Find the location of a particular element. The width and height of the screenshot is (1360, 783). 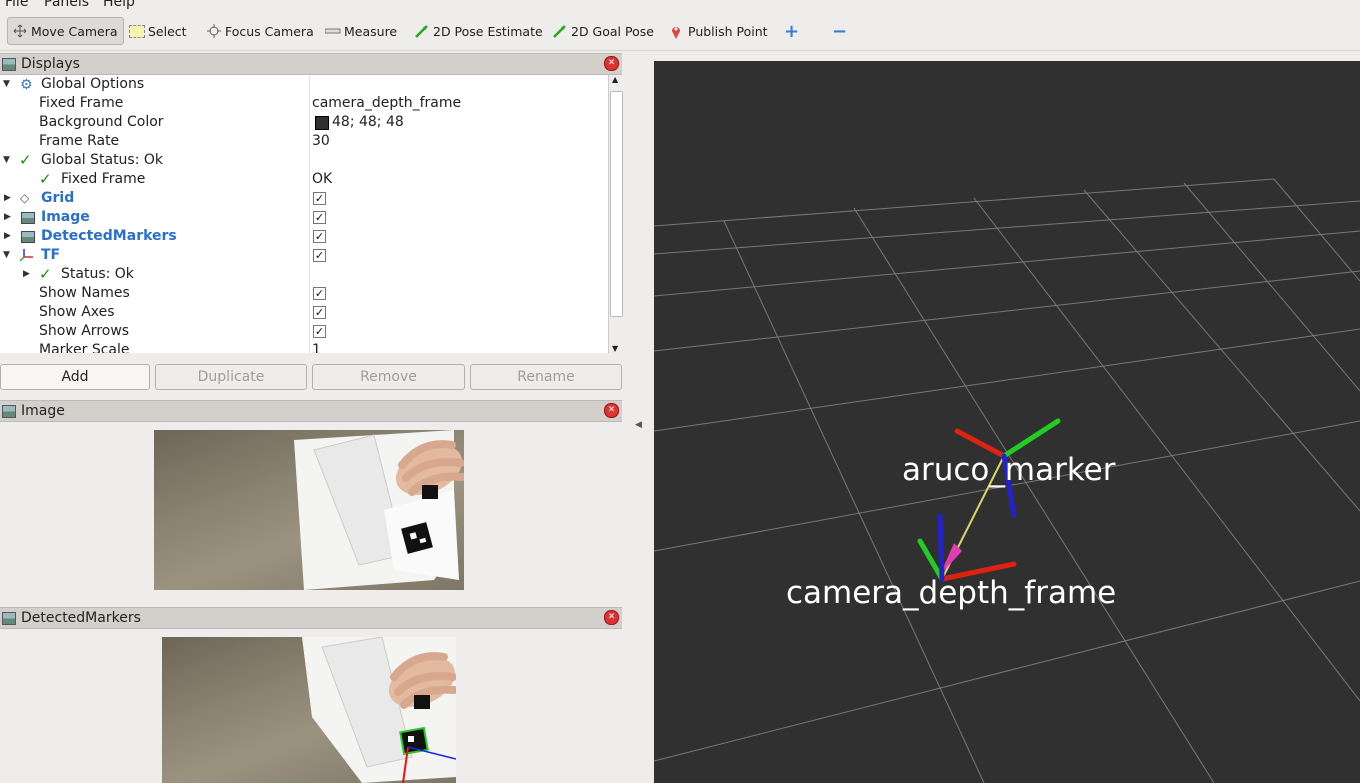

goal-arrow-icon is located at coordinates (560, 31).